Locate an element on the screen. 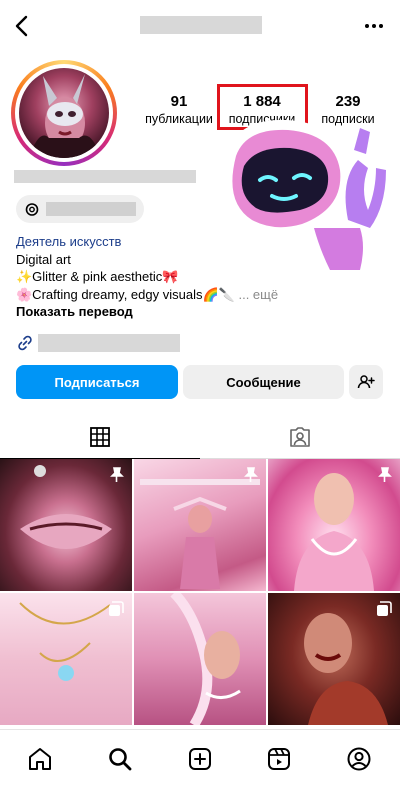  bio-line-text: 🌸Crafting dreamy, edgy visuals🌈🔪 is located at coordinates (125, 294).